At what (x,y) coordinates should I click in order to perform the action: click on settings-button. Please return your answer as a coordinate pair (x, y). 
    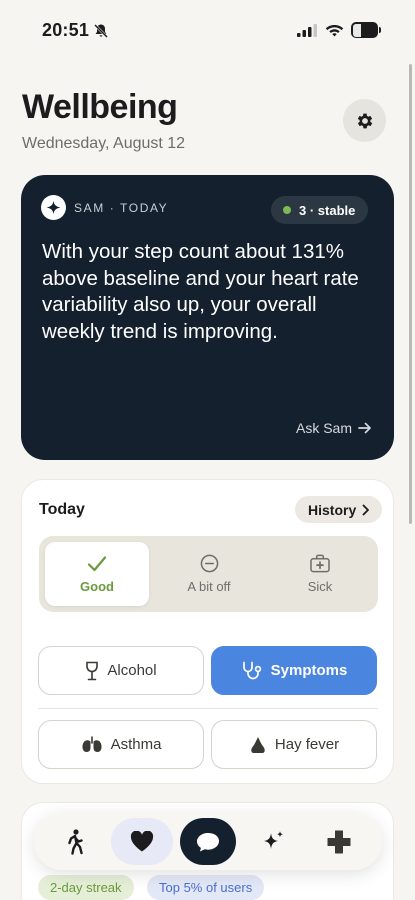
    Looking at the image, I should click on (364, 120).